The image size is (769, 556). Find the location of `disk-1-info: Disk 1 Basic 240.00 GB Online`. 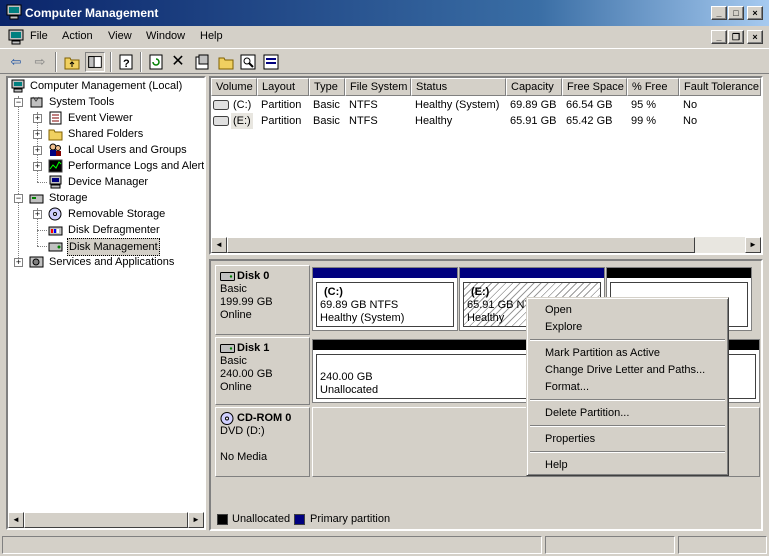

disk-1-info: Disk 1 Basic 240.00 GB Online is located at coordinates (262, 371).